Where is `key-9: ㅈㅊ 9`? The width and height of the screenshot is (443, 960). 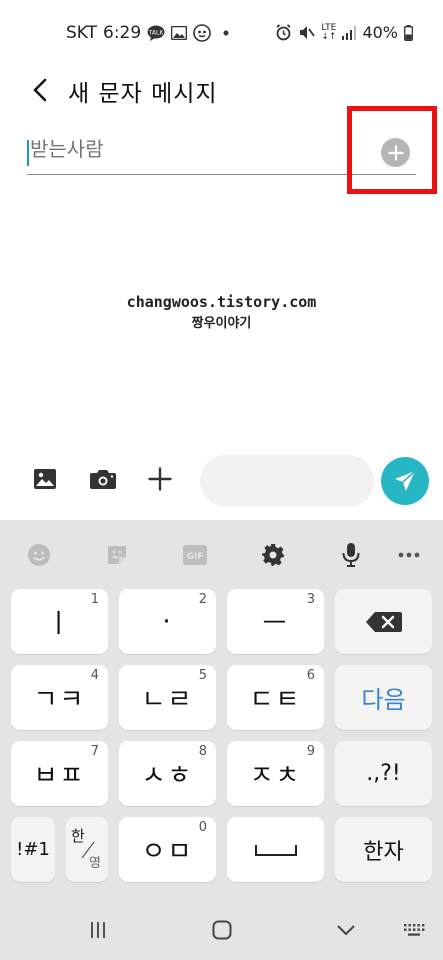 key-9: ㅈㅊ 9 is located at coordinates (275, 773).